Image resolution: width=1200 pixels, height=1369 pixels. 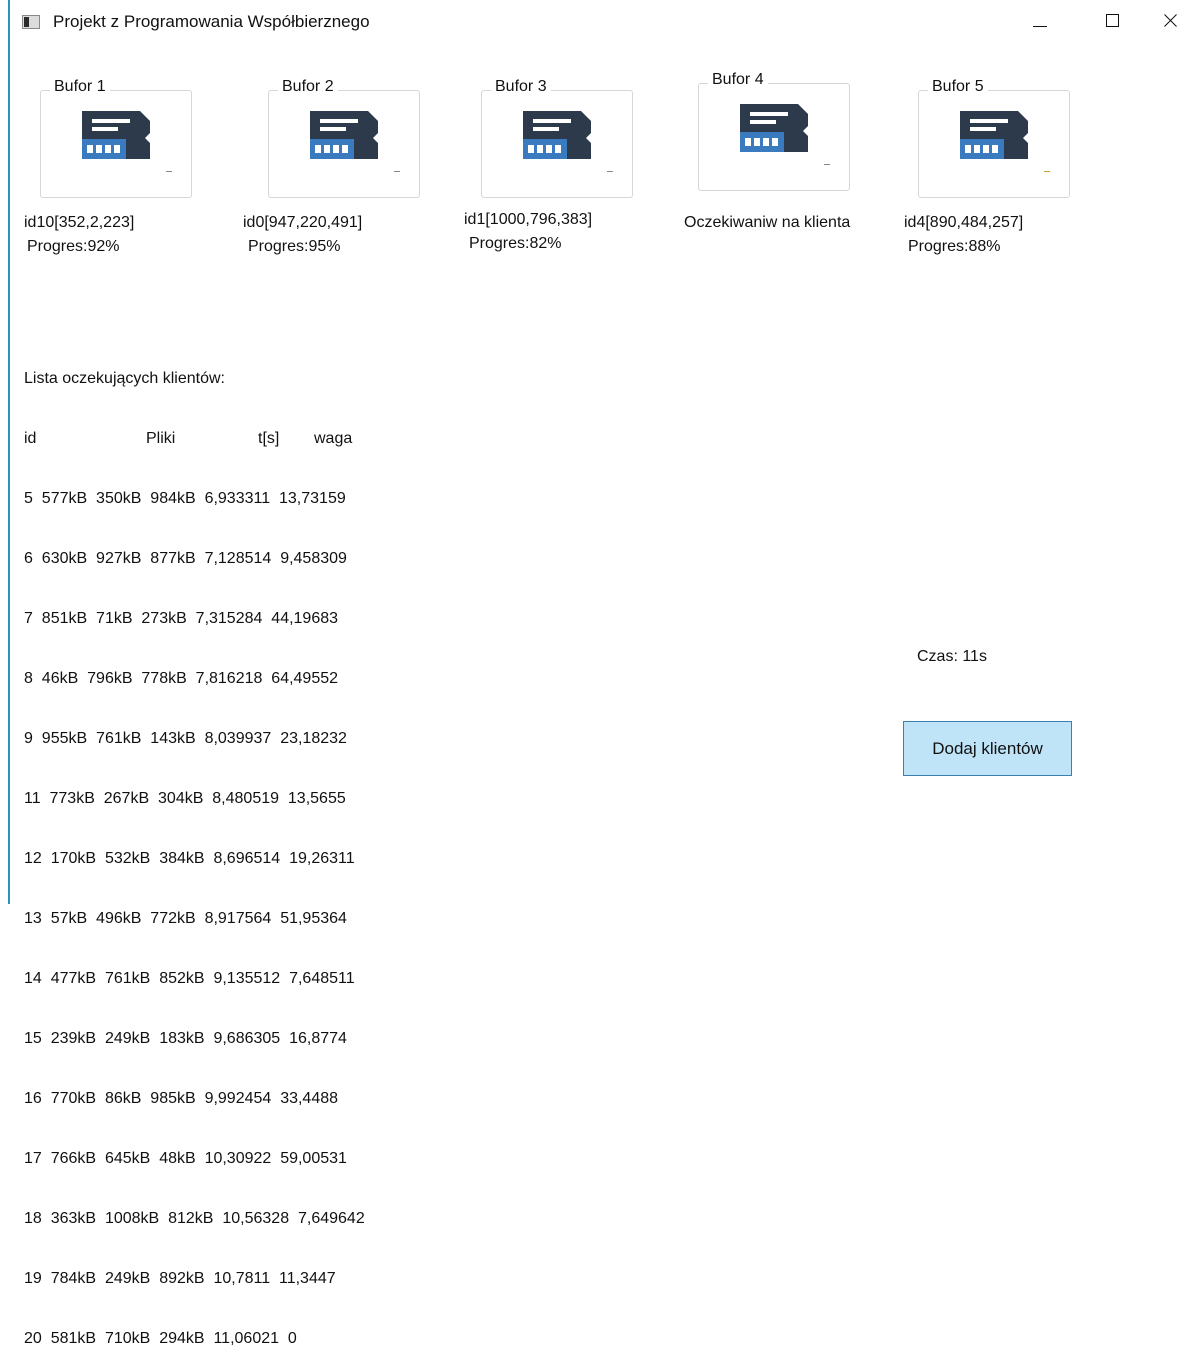 What do you see at coordinates (161, 438) in the screenshot?
I see `header-files: Pliki` at bounding box center [161, 438].